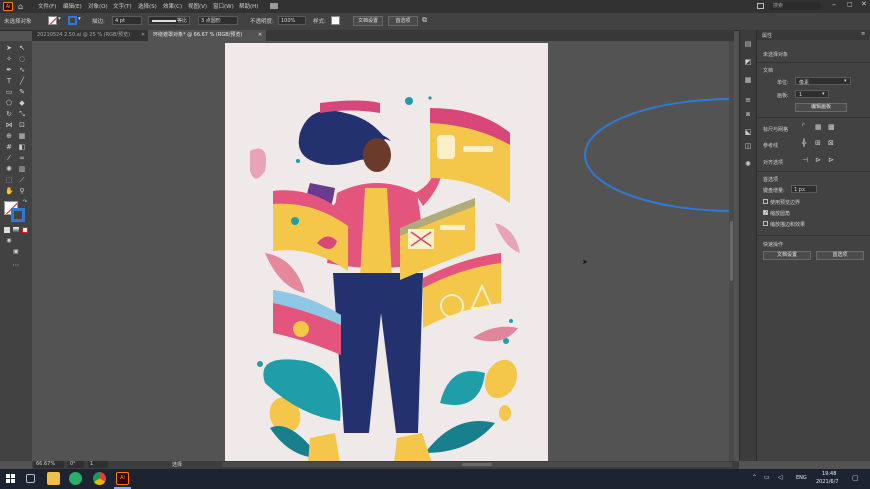  I want to click on zoom-tool-icon: ⚲, so click(22, 191).